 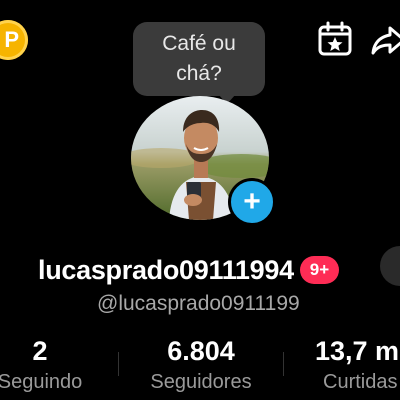 I want to click on tooltip-line-1: Café ou, so click(x=199, y=43).